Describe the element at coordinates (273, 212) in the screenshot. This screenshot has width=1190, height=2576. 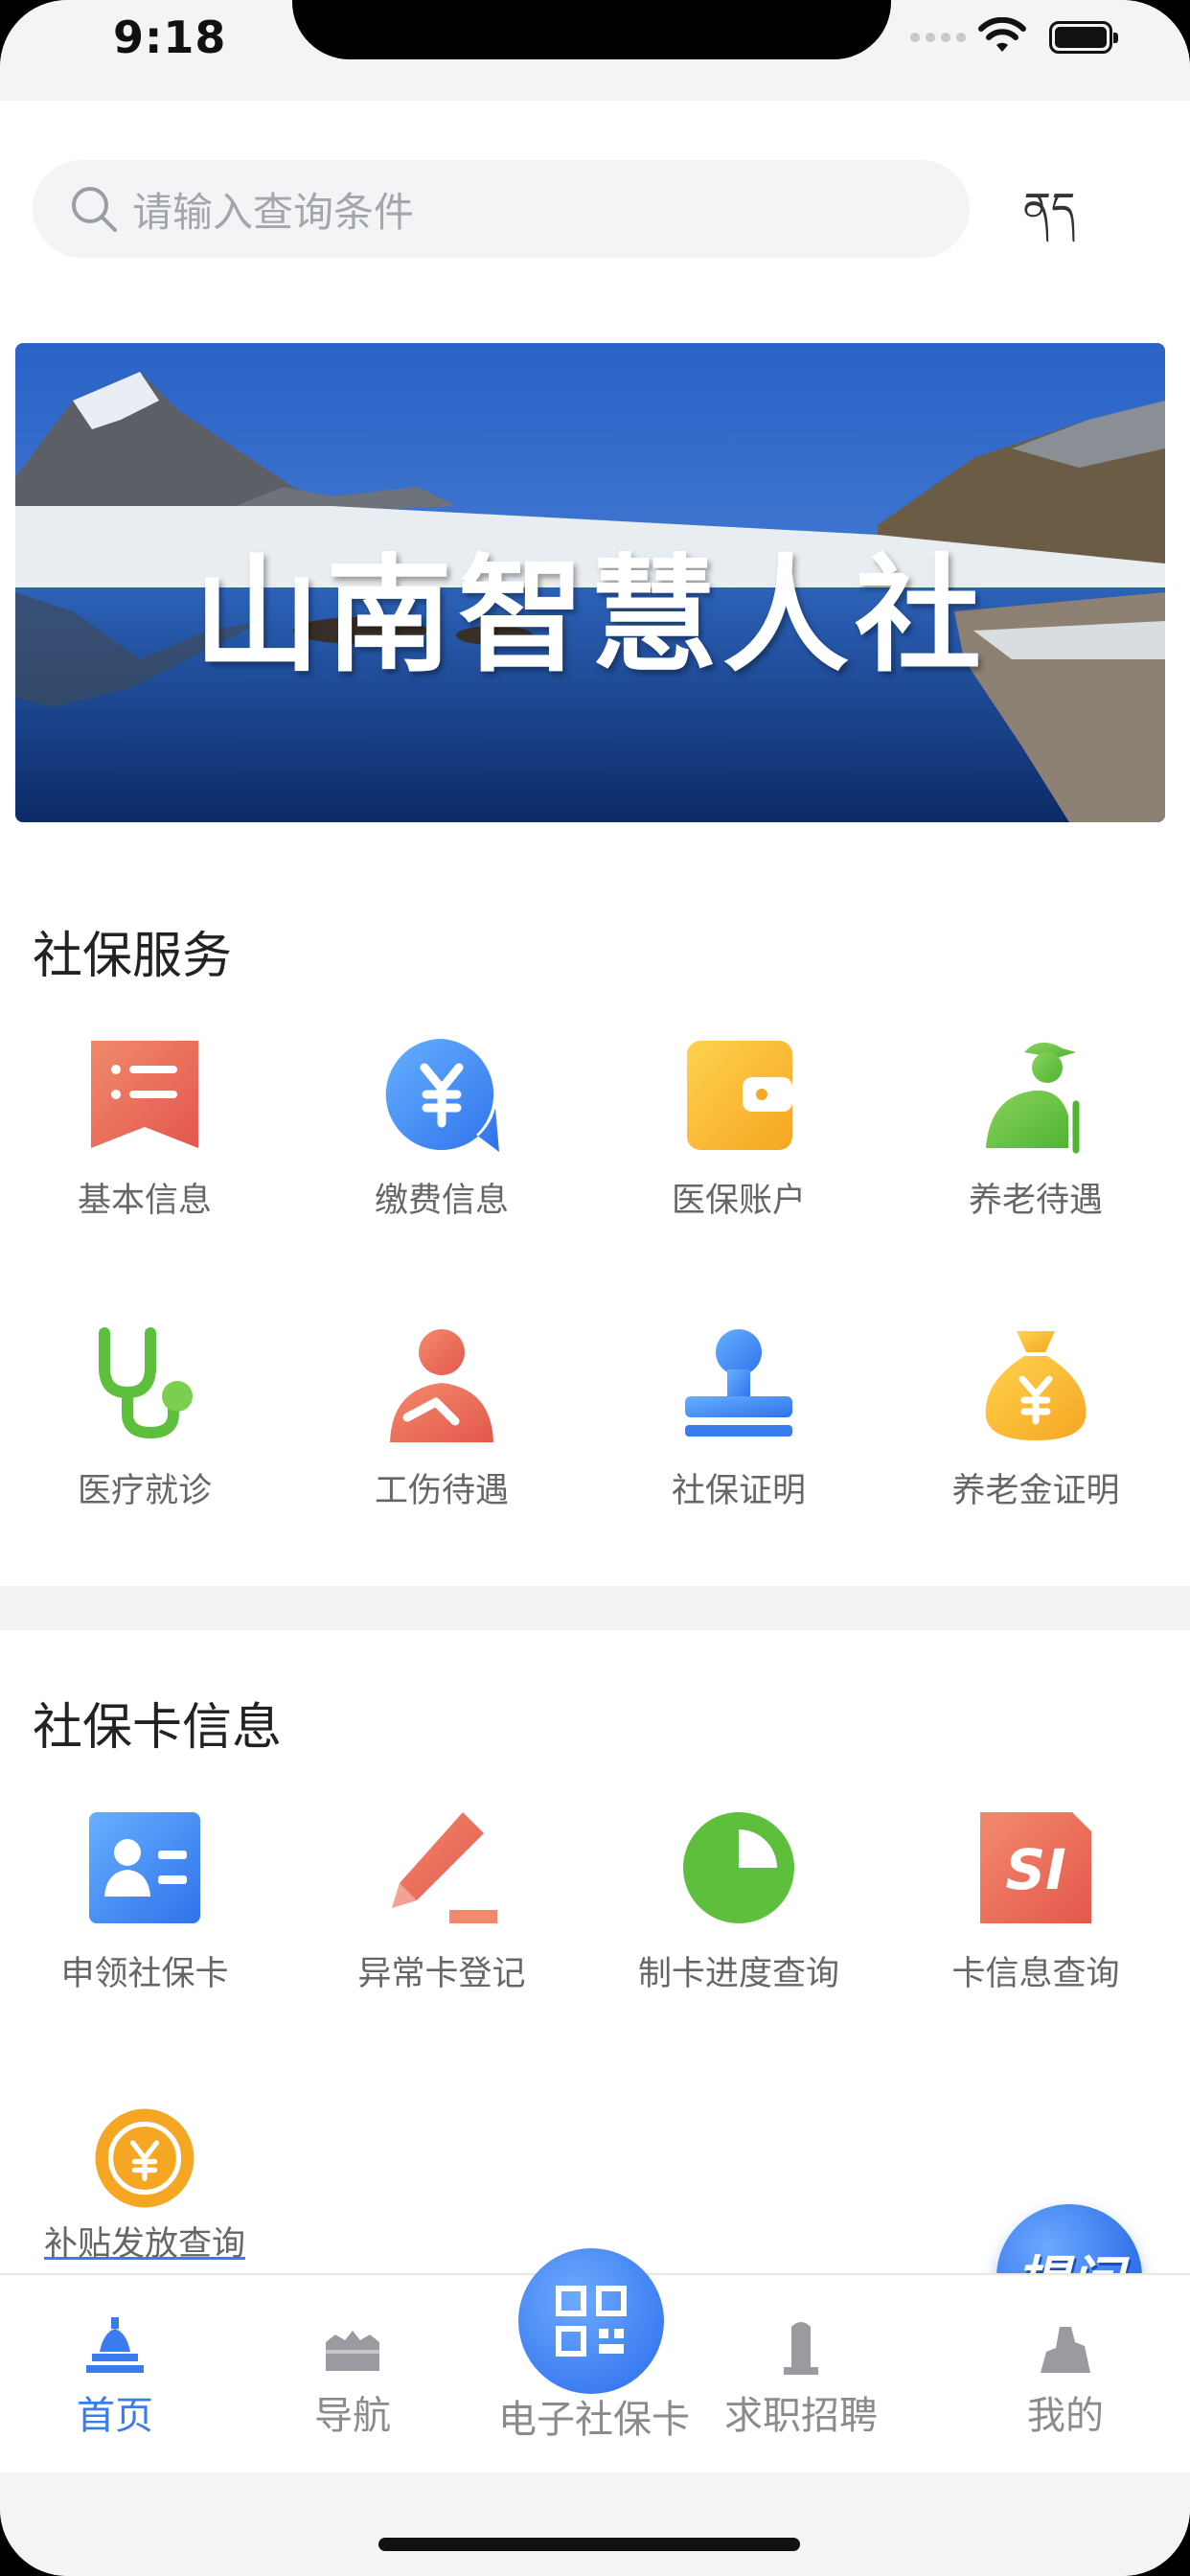
I see `search-placeholder: 请输入查询条件` at that location.